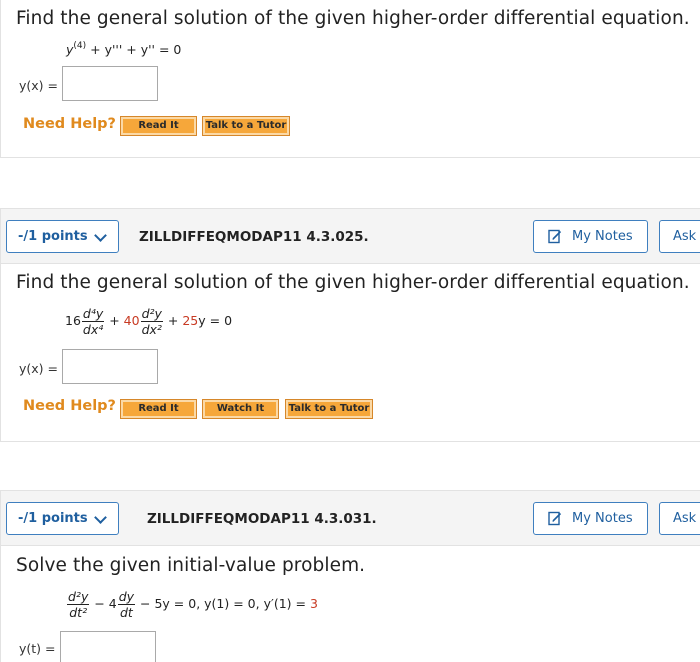  I want to click on question-3-points-dropdown: -/1 points, so click(62, 518).